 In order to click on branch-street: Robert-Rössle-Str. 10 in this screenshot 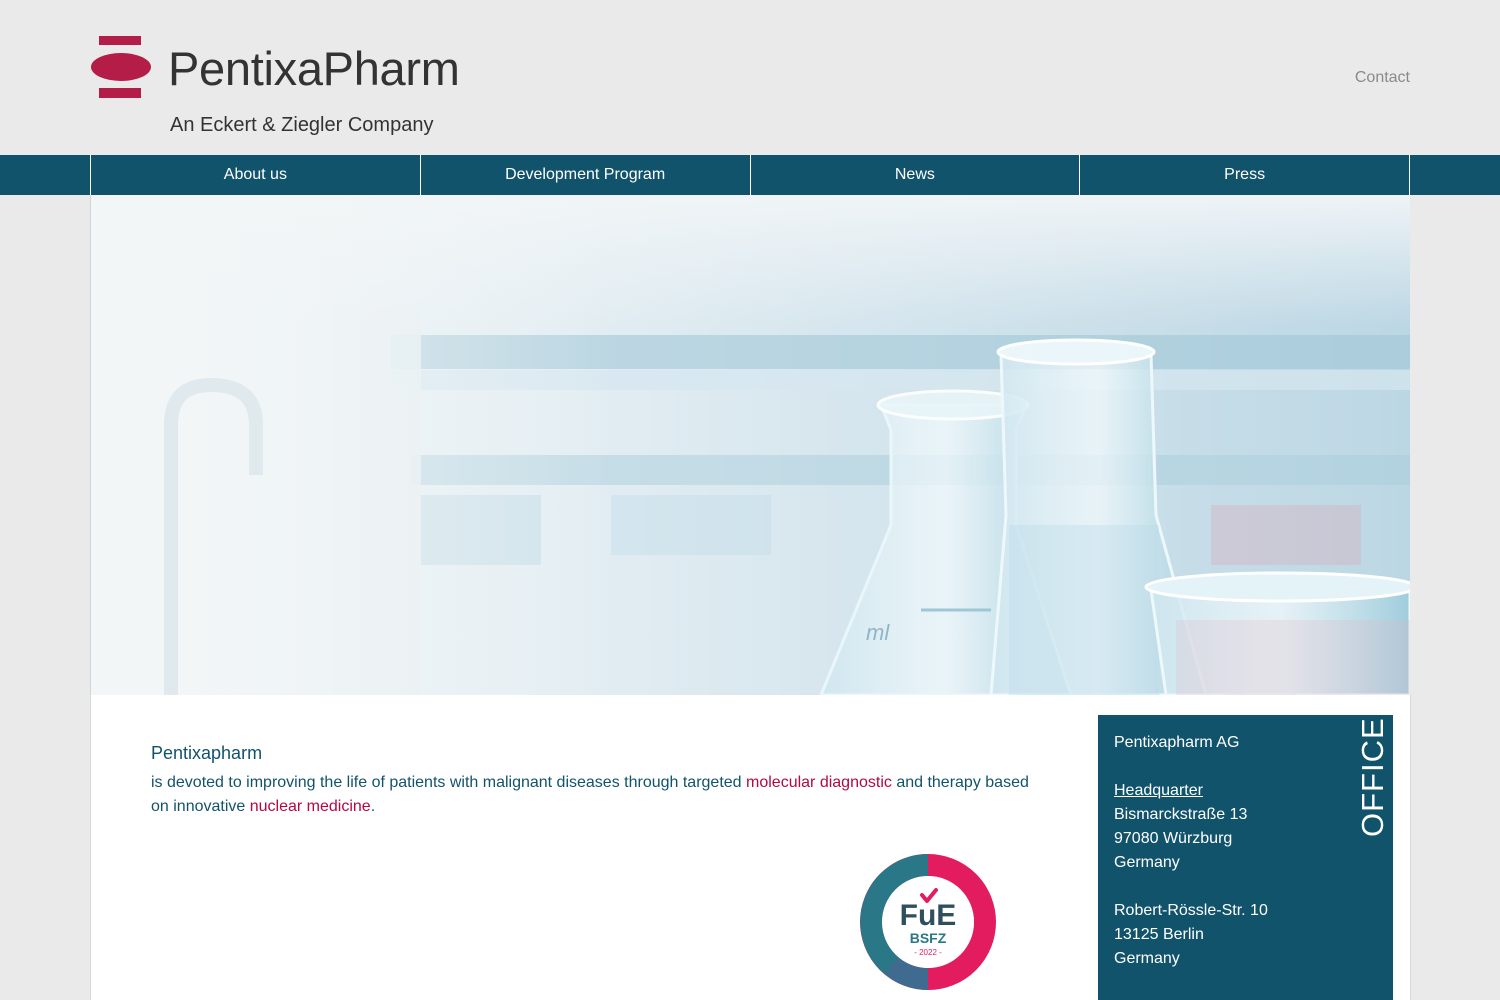, I will do `click(1191, 910)`.